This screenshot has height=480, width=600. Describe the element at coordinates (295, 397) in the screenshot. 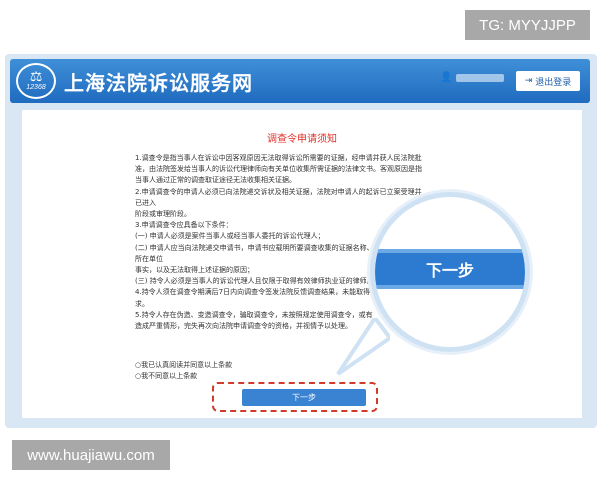

I see `next-button-highlight` at that location.